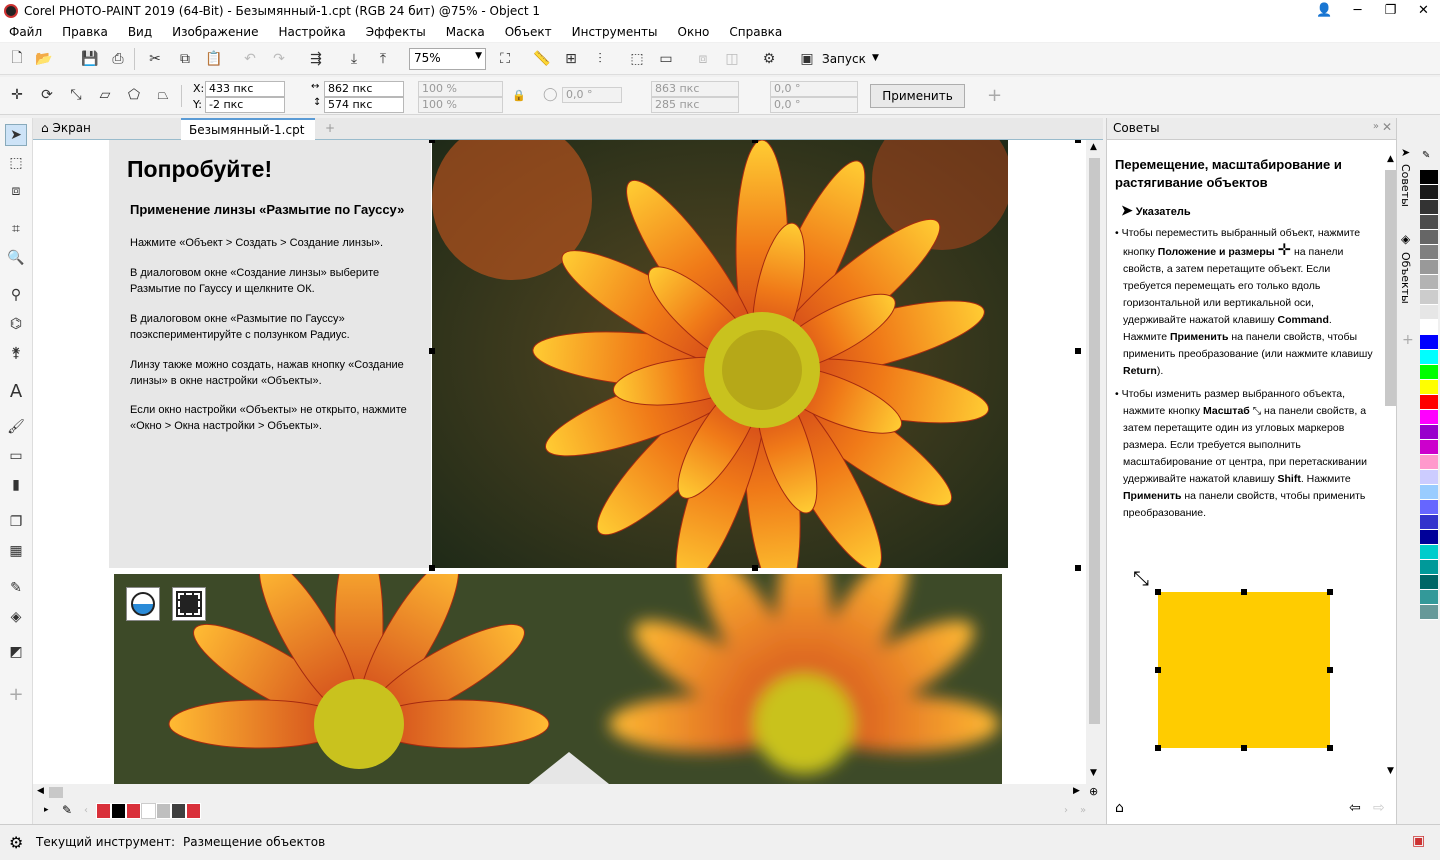  Describe the element at coordinates (505, 59) in the screenshot. I see `zoom-fit-icon: ⛶` at that location.